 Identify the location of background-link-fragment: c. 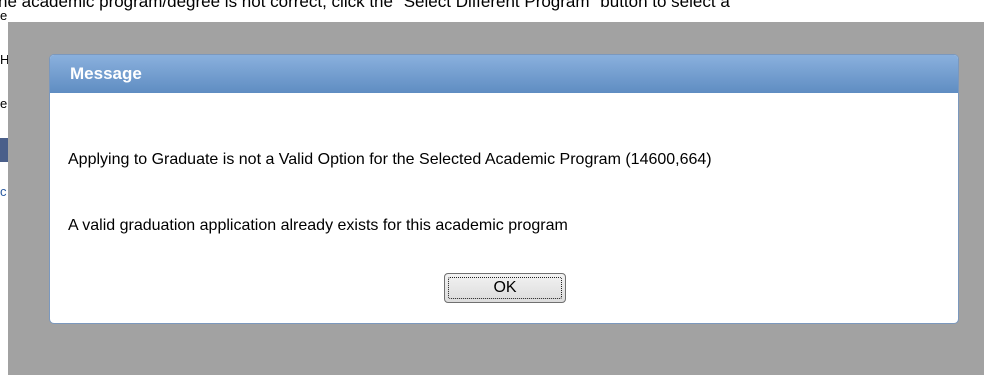
(3, 191).